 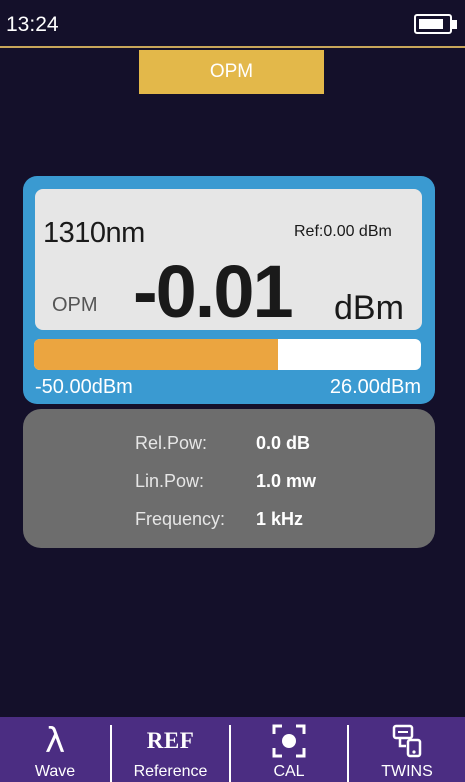 I want to click on mode-tab-opm: OPM, so click(x=231, y=72).